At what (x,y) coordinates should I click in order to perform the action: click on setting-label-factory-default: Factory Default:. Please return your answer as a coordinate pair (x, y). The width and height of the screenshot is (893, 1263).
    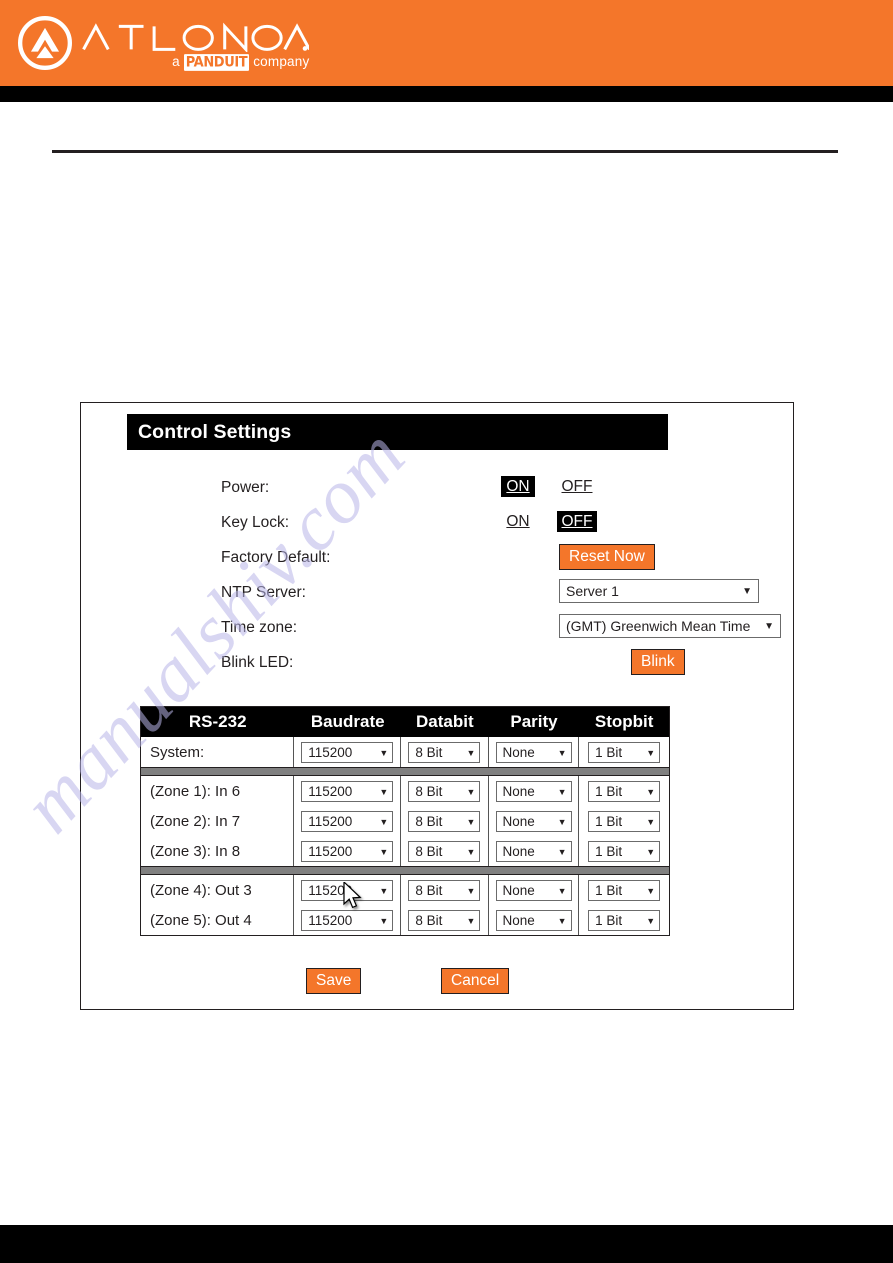
    Looking at the image, I should click on (276, 557).